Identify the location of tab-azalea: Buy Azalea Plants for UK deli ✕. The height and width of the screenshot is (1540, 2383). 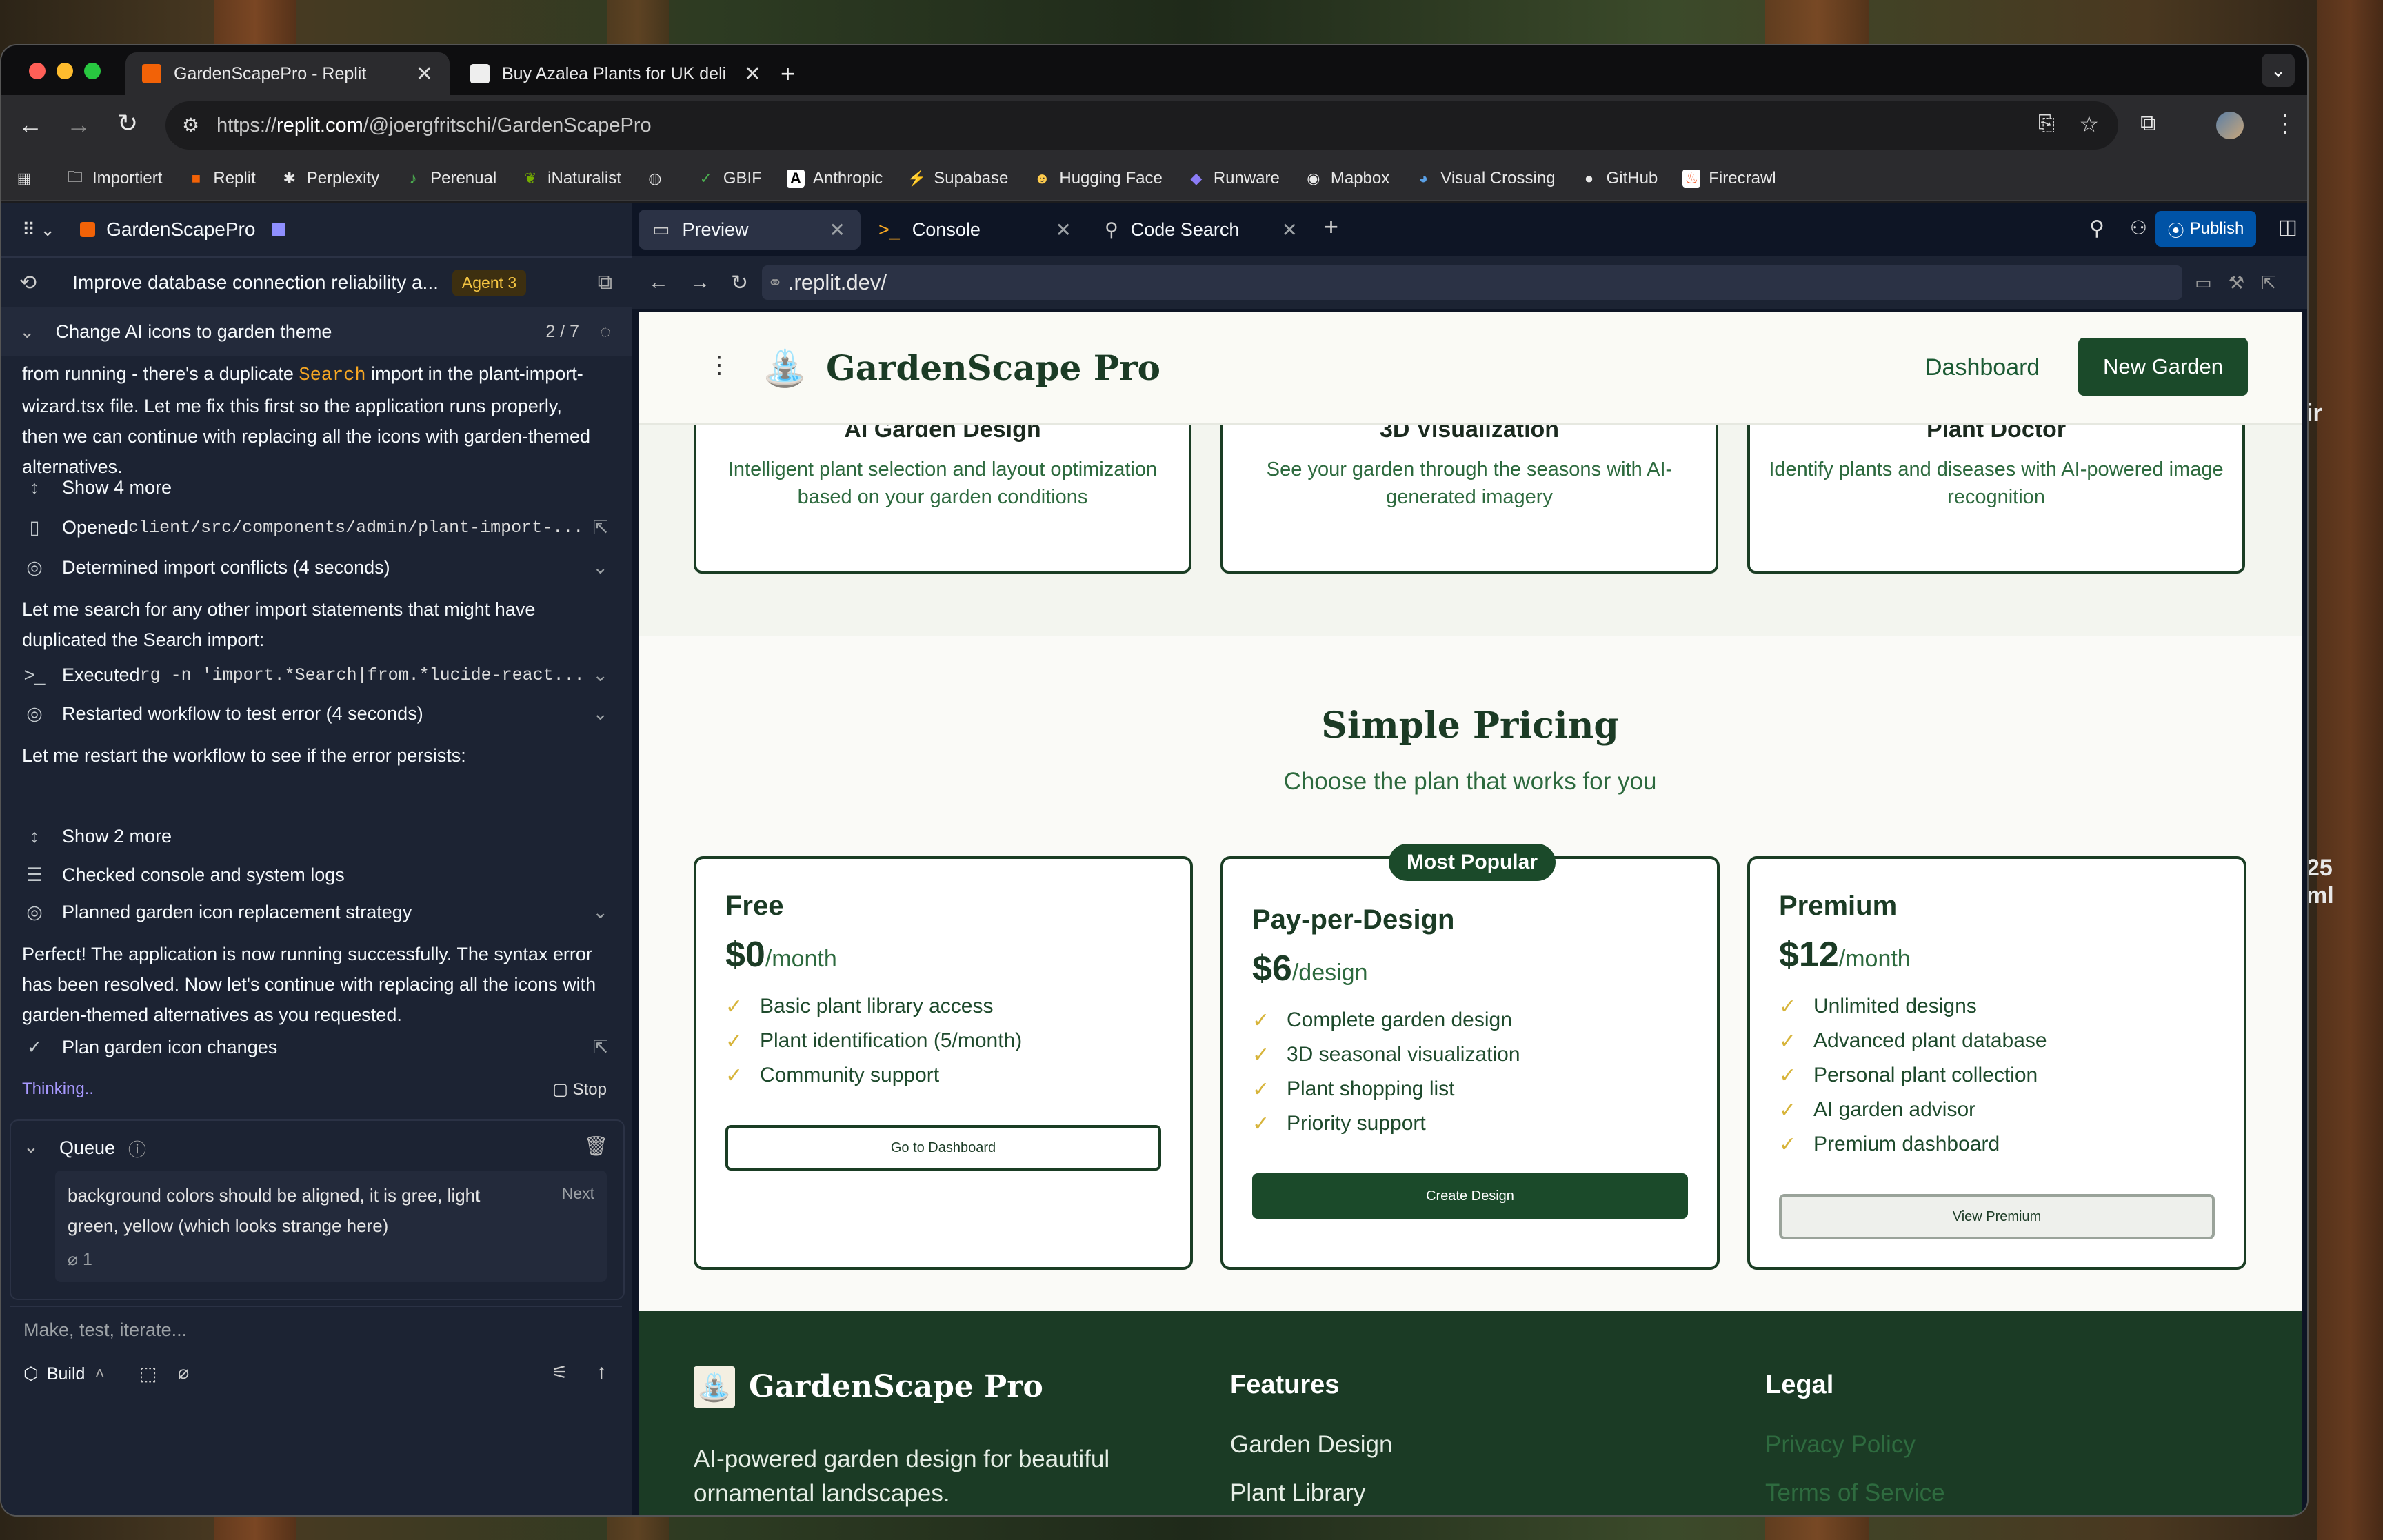
(616, 74).